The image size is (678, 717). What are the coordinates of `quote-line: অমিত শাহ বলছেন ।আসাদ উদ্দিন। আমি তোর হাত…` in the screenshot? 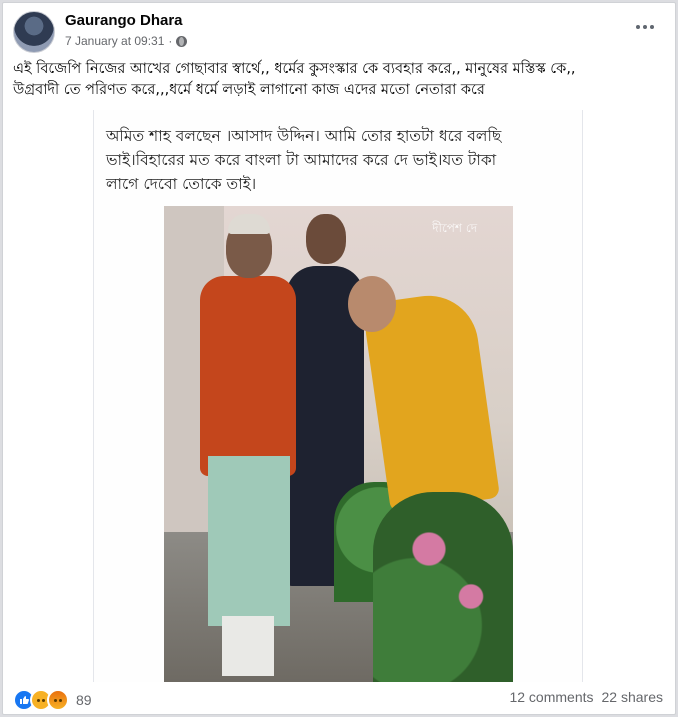 It's located at (304, 136).